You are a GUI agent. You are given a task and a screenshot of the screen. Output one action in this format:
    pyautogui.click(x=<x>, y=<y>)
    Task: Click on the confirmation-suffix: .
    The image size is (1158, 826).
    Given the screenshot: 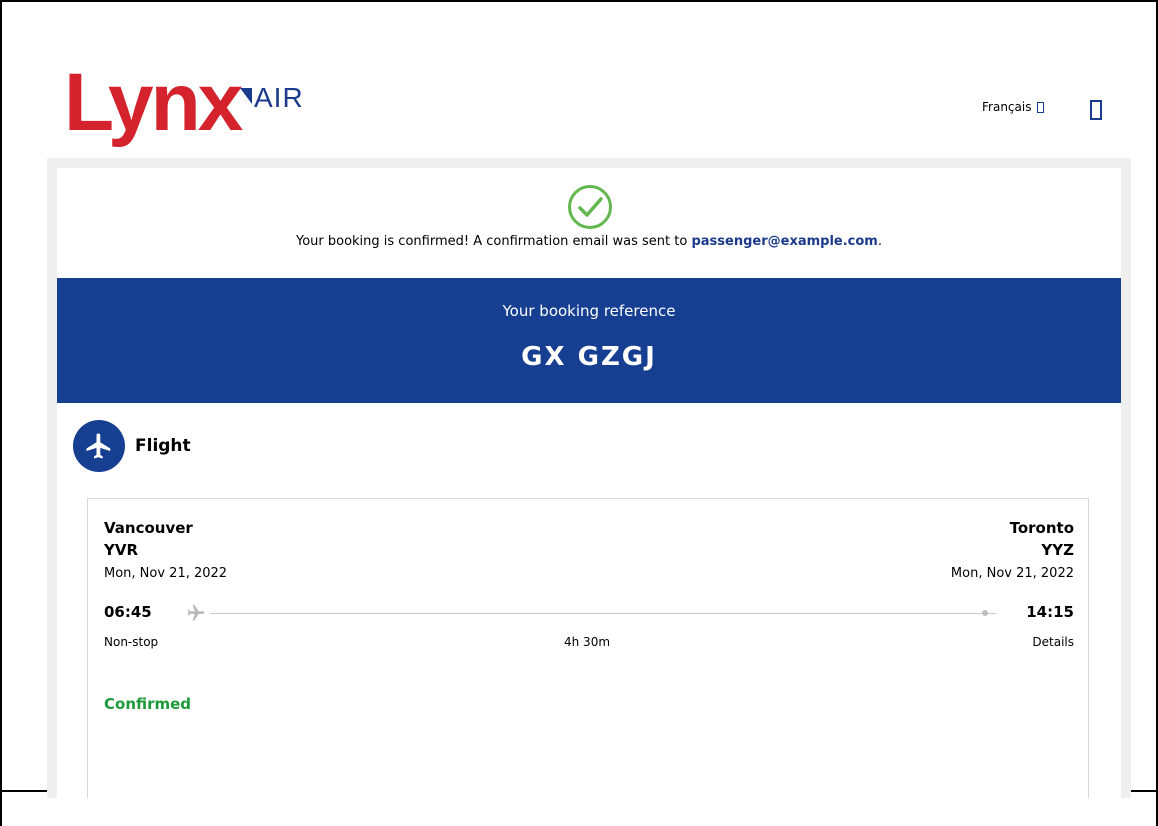 What is the action you would take?
    pyautogui.click(x=879, y=241)
    